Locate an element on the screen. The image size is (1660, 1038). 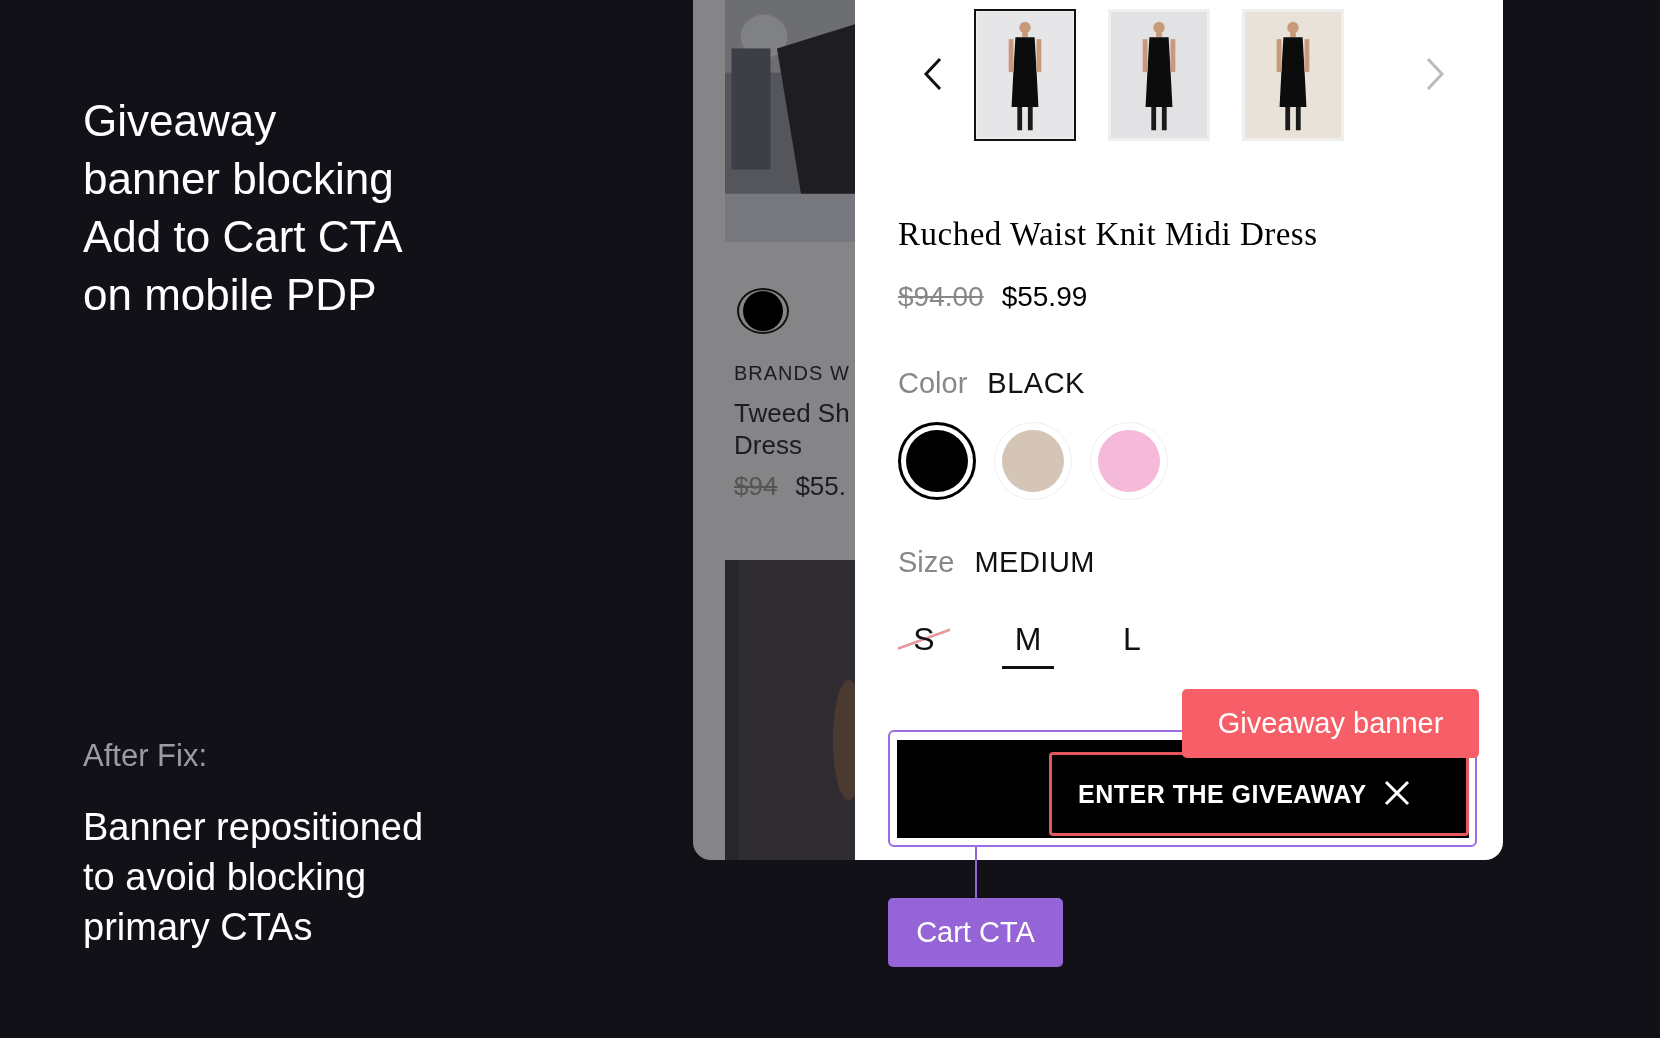
after-fix-label: After Fix: is located at coordinates (145, 756).